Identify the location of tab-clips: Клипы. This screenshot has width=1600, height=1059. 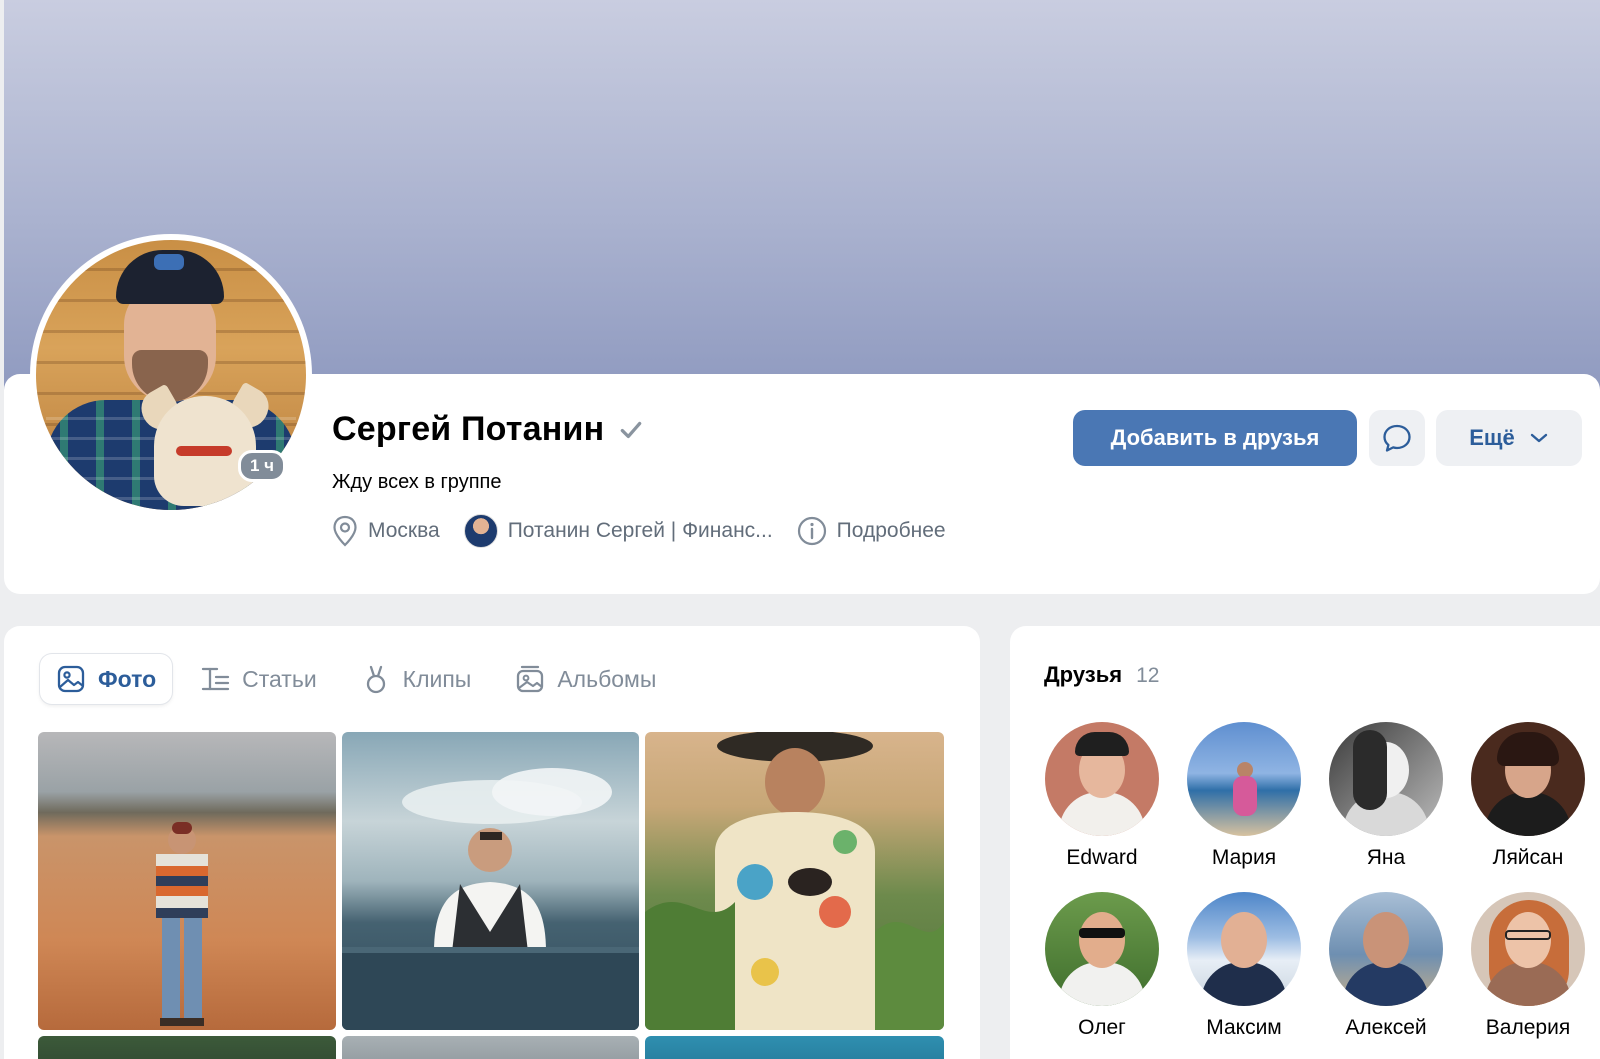
(416, 679).